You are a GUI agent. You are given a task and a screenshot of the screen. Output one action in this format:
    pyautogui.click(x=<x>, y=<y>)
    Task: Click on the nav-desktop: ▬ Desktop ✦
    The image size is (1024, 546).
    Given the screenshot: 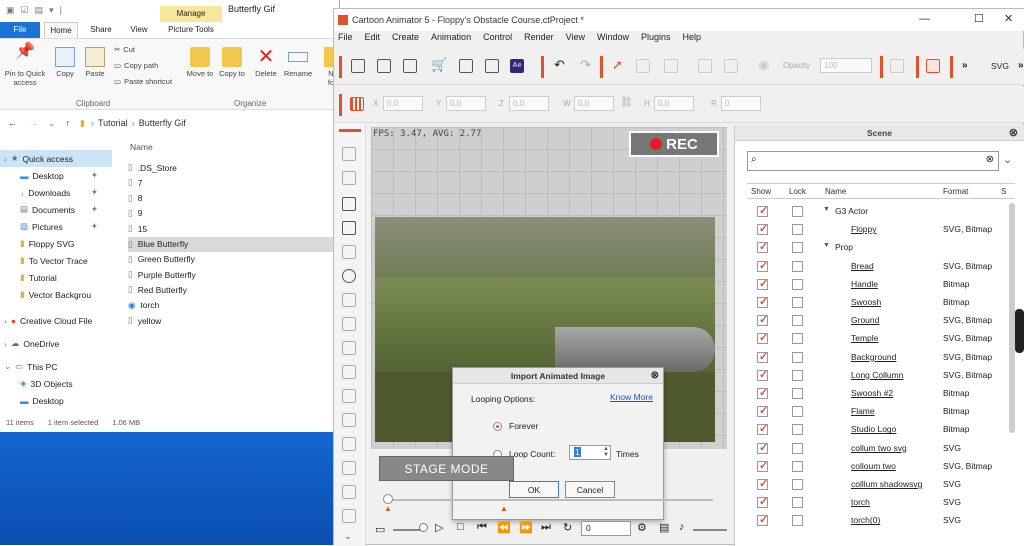 What is the action you would take?
    pyautogui.click(x=56, y=175)
    